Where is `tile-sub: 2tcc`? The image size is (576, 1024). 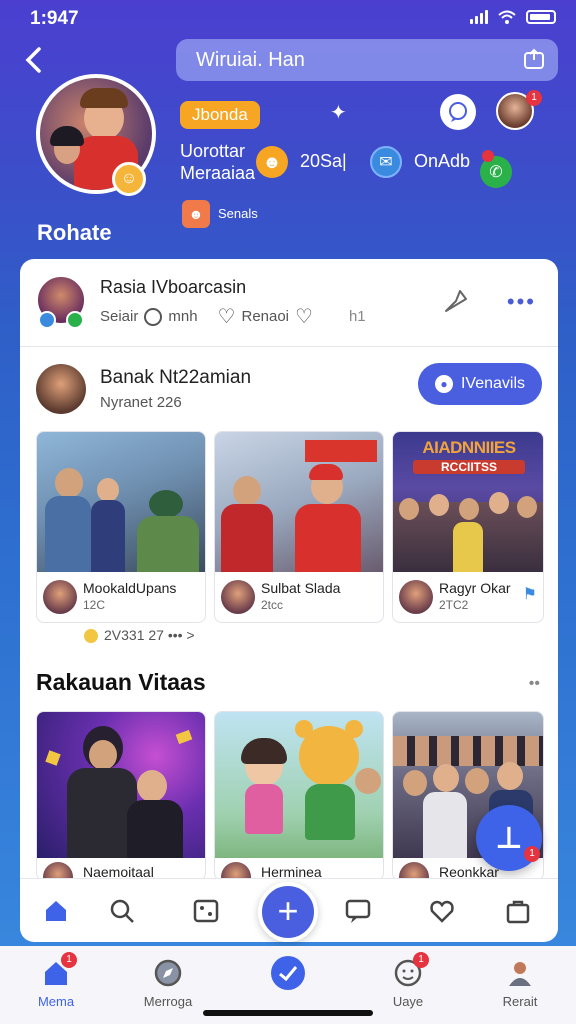
tile-sub: 2tcc is located at coordinates (272, 605).